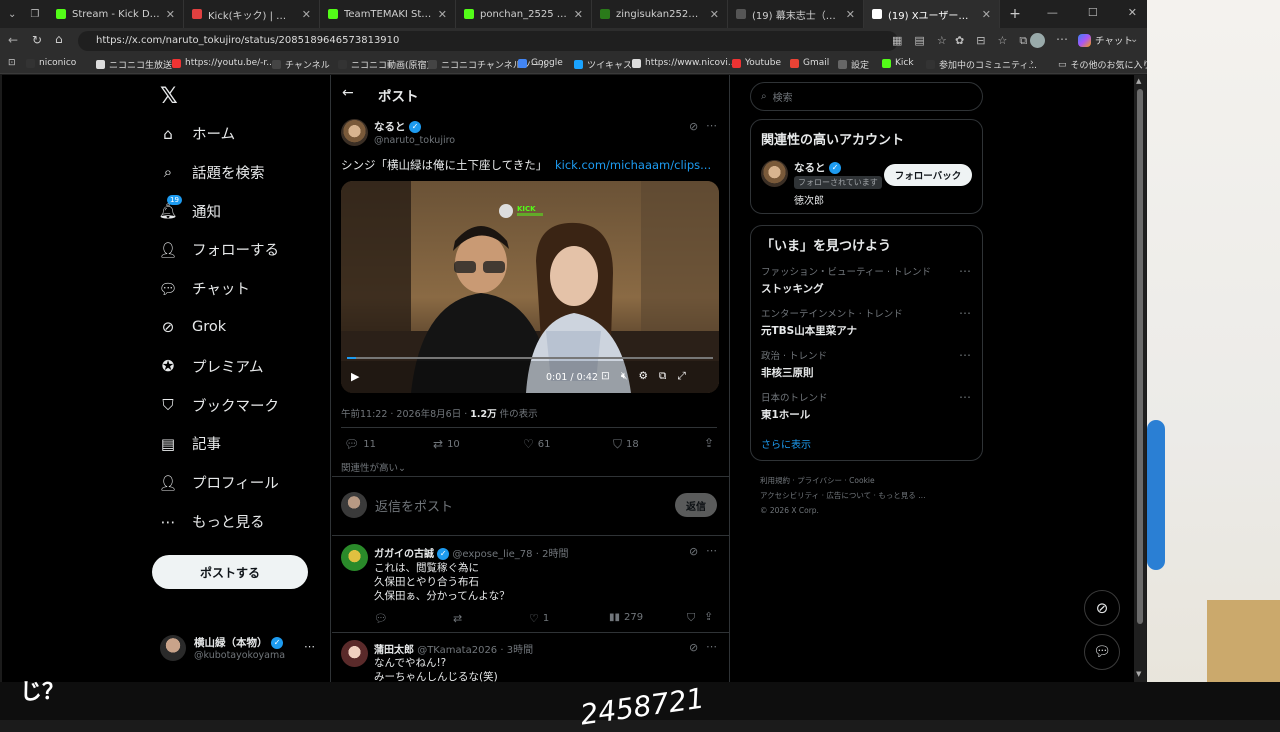  I want to click on browser-tab: (19) Xユーザーのなるとさん「シ ✕, so click(932, 14).